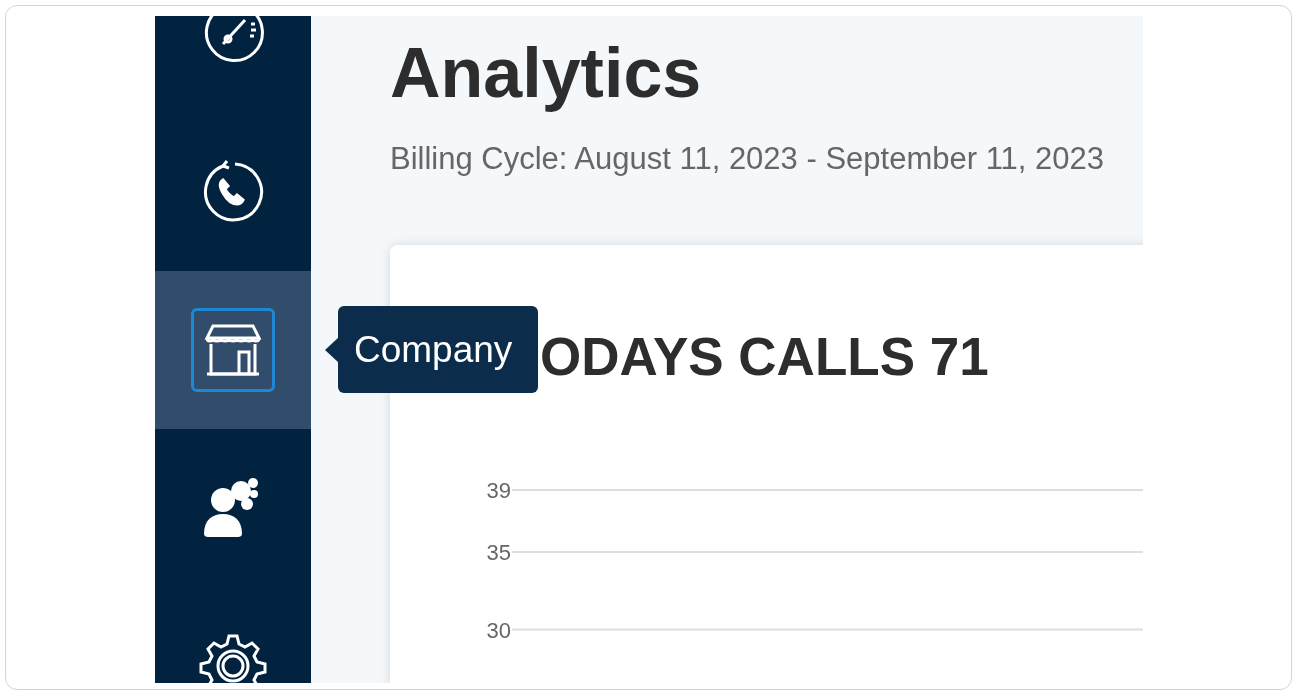 The height and width of the screenshot is (693, 1294). I want to click on settings-icon, so click(233, 657).